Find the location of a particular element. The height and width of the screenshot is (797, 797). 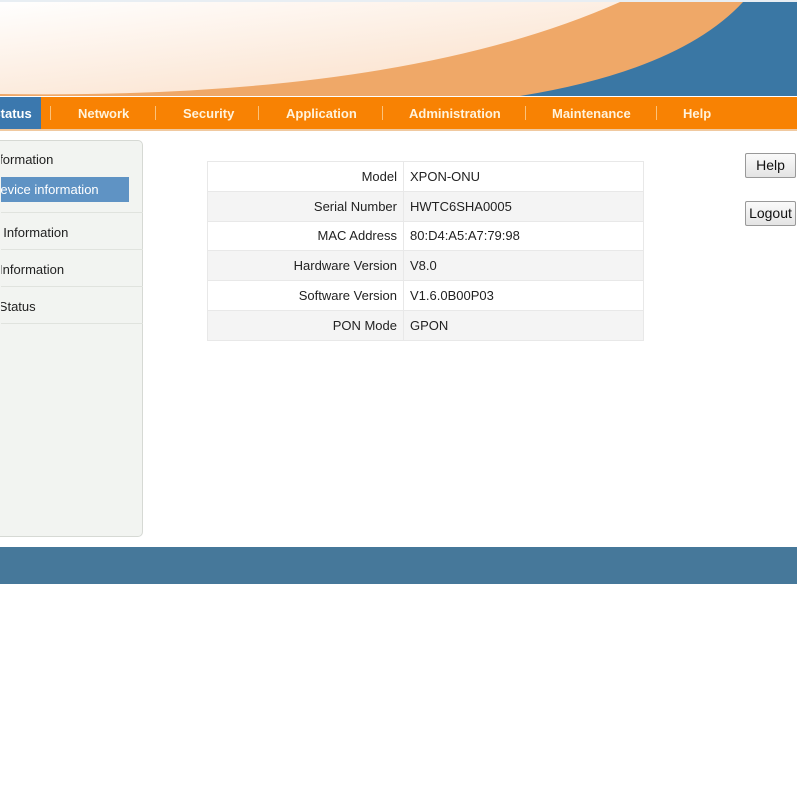

row-label: Serial Number is located at coordinates (305, 206).